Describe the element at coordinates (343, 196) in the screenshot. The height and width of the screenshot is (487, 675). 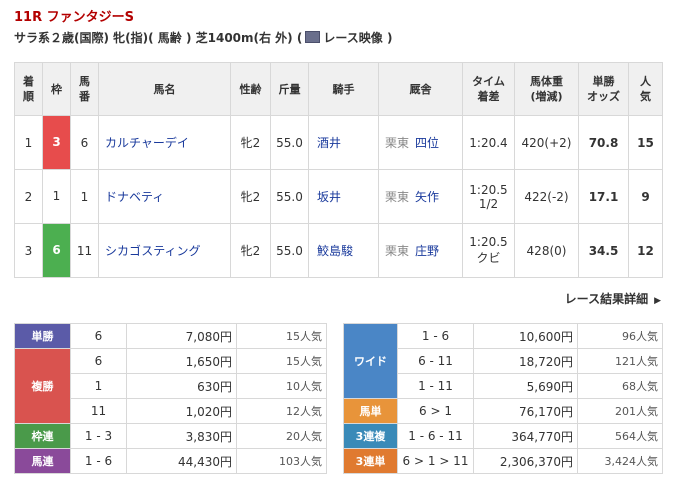
I see `jockey-link: 坂井` at that location.